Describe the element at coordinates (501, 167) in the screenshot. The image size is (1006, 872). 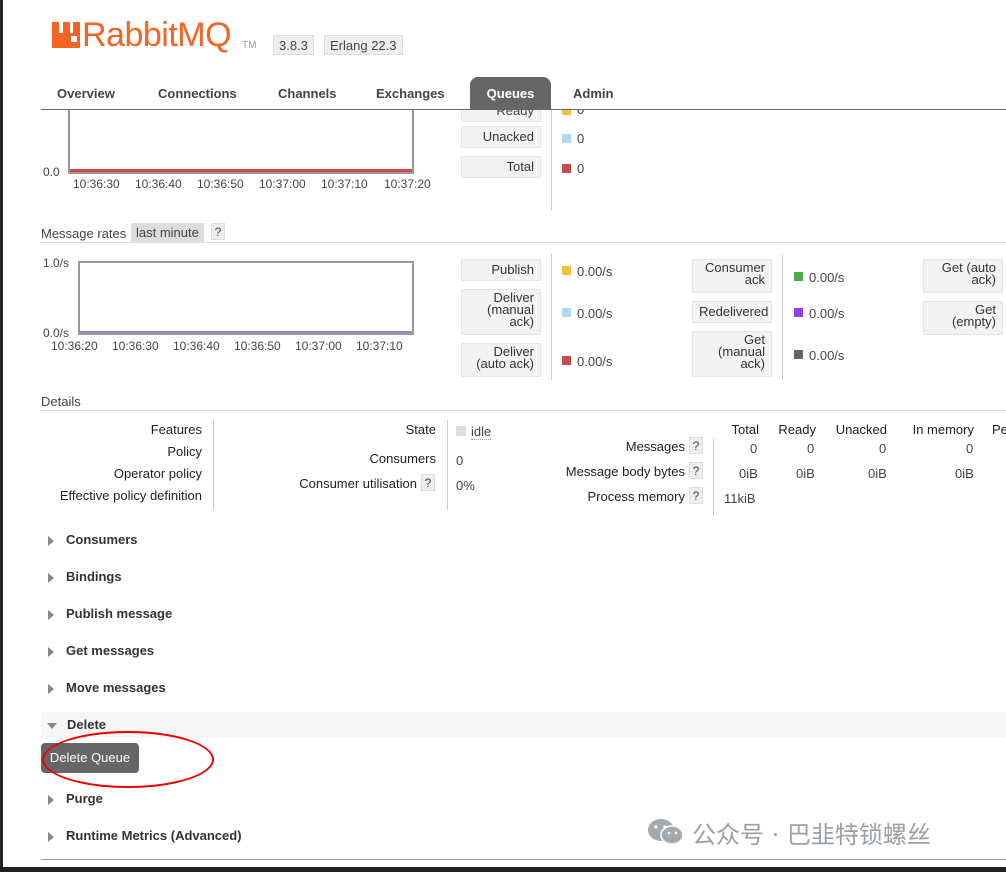
I see `legend-total: Total` at that location.